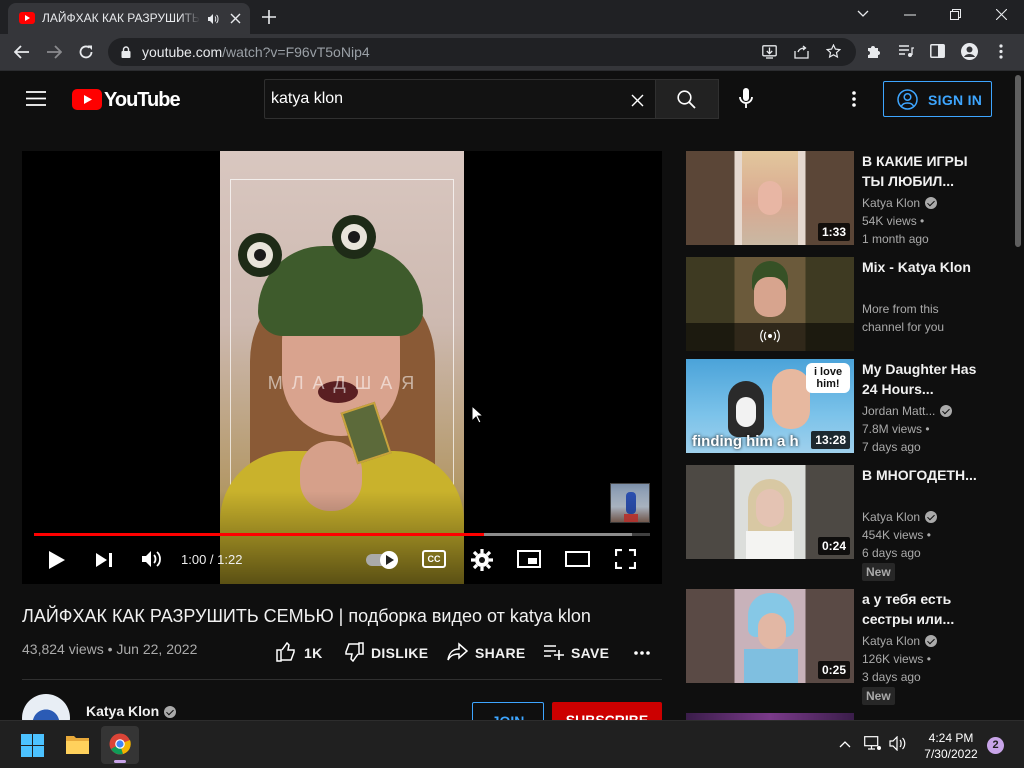  I want to click on share-label: SHARE, so click(500, 653).